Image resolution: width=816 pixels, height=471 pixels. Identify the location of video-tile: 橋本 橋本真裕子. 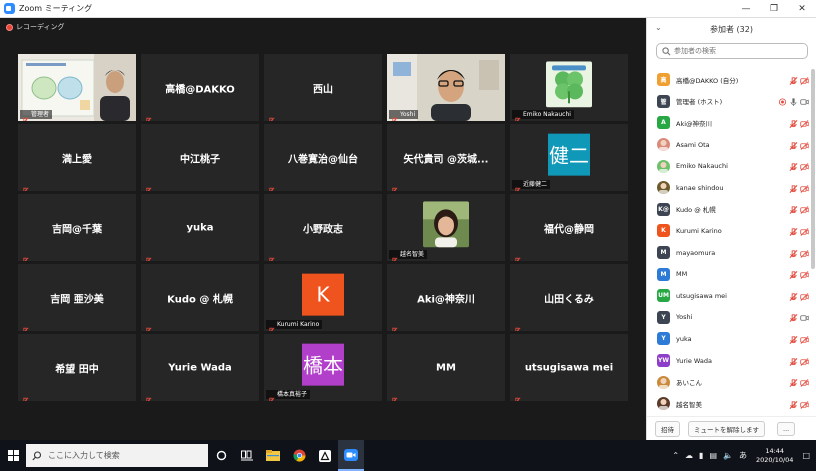
(323, 367).